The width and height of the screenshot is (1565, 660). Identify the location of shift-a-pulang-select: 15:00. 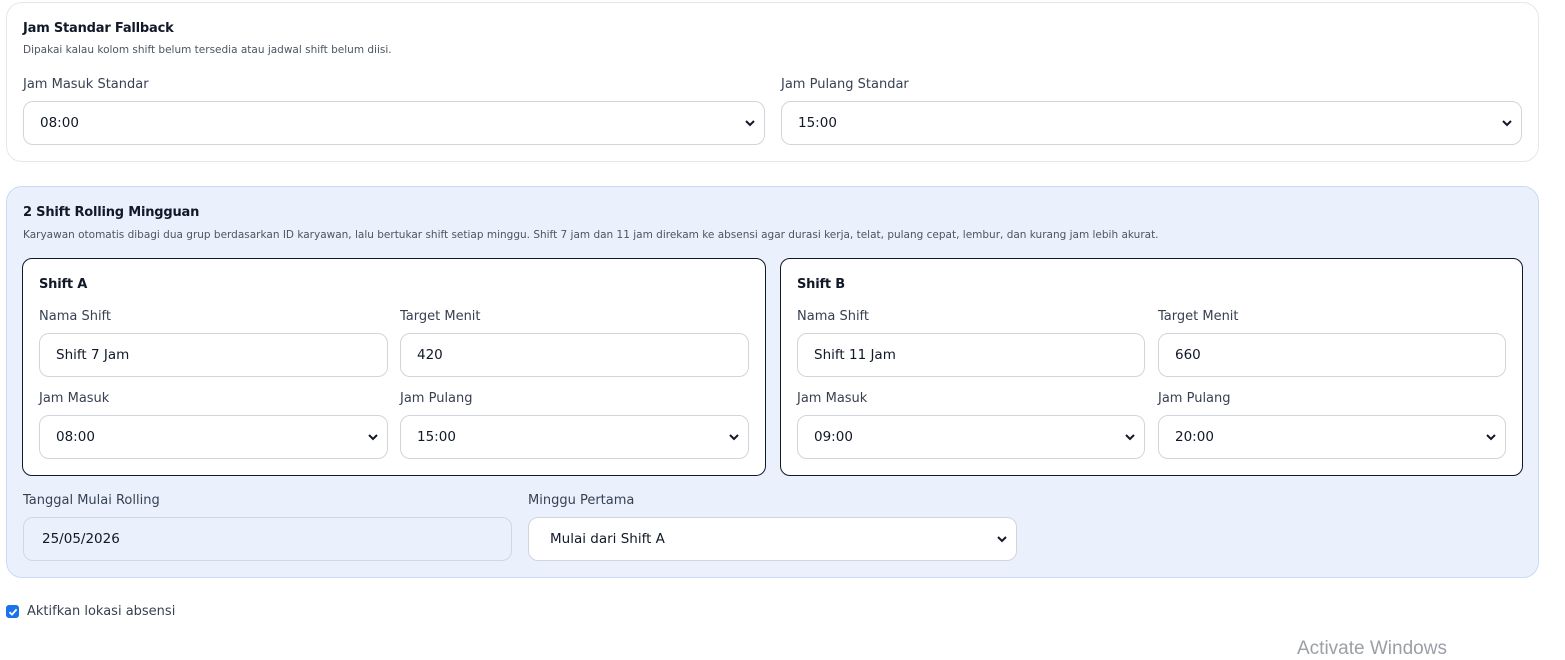
(574, 437).